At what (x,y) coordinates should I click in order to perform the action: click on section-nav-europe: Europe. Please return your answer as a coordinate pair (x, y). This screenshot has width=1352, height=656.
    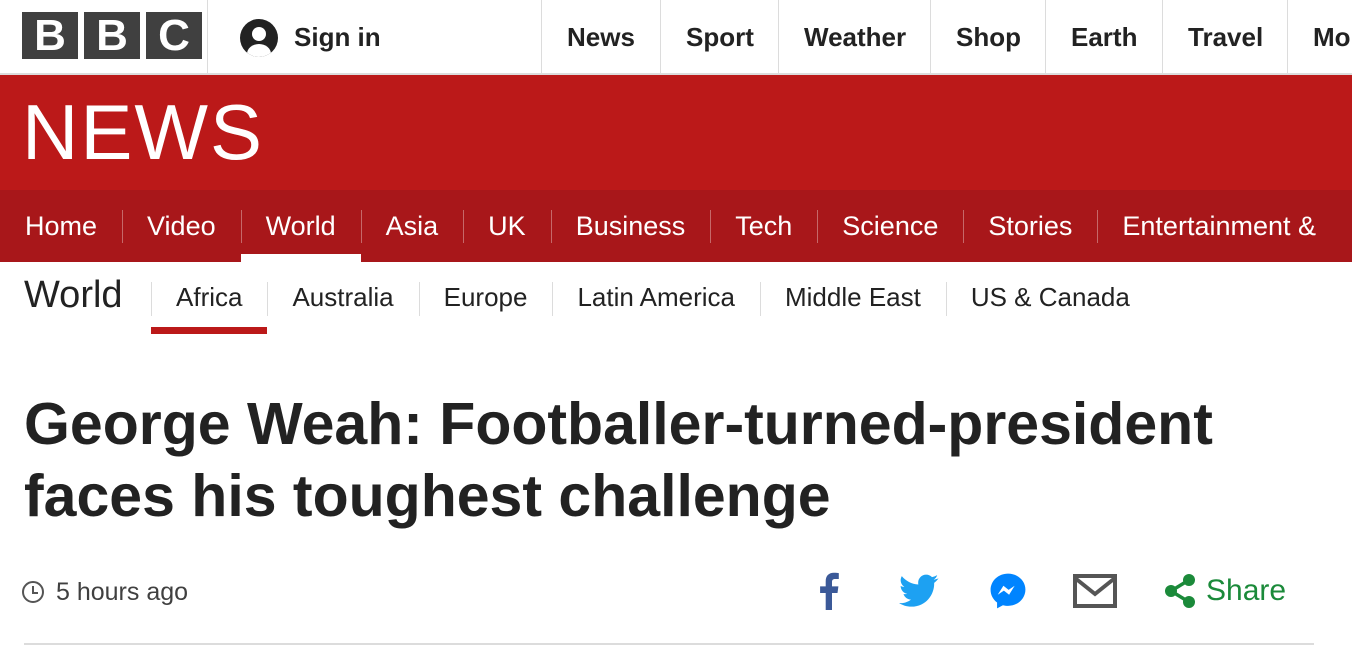
    Looking at the image, I should click on (485, 297).